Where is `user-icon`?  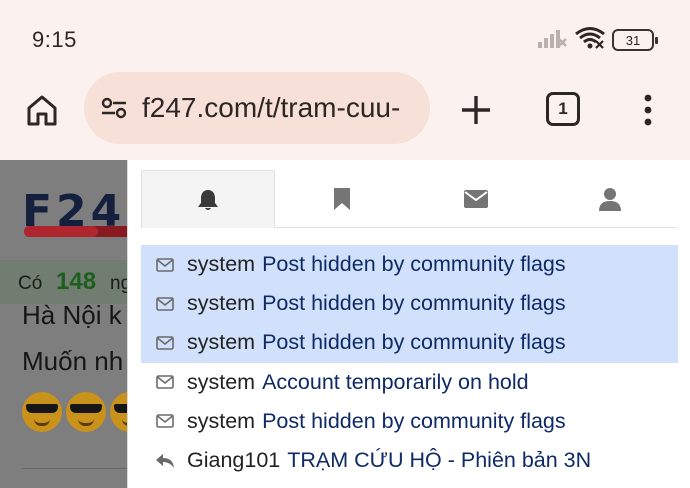
user-icon is located at coordinates (610, 199).